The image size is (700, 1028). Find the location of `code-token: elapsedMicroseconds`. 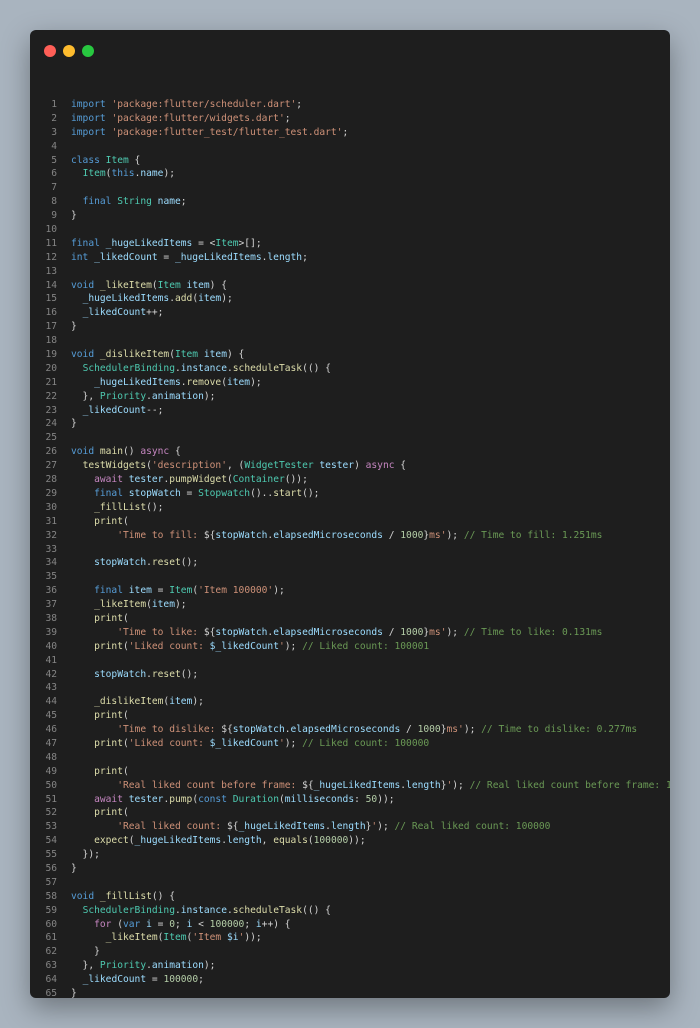

code-token: elapsedMicroseconds is located at coordinates (328, 632).